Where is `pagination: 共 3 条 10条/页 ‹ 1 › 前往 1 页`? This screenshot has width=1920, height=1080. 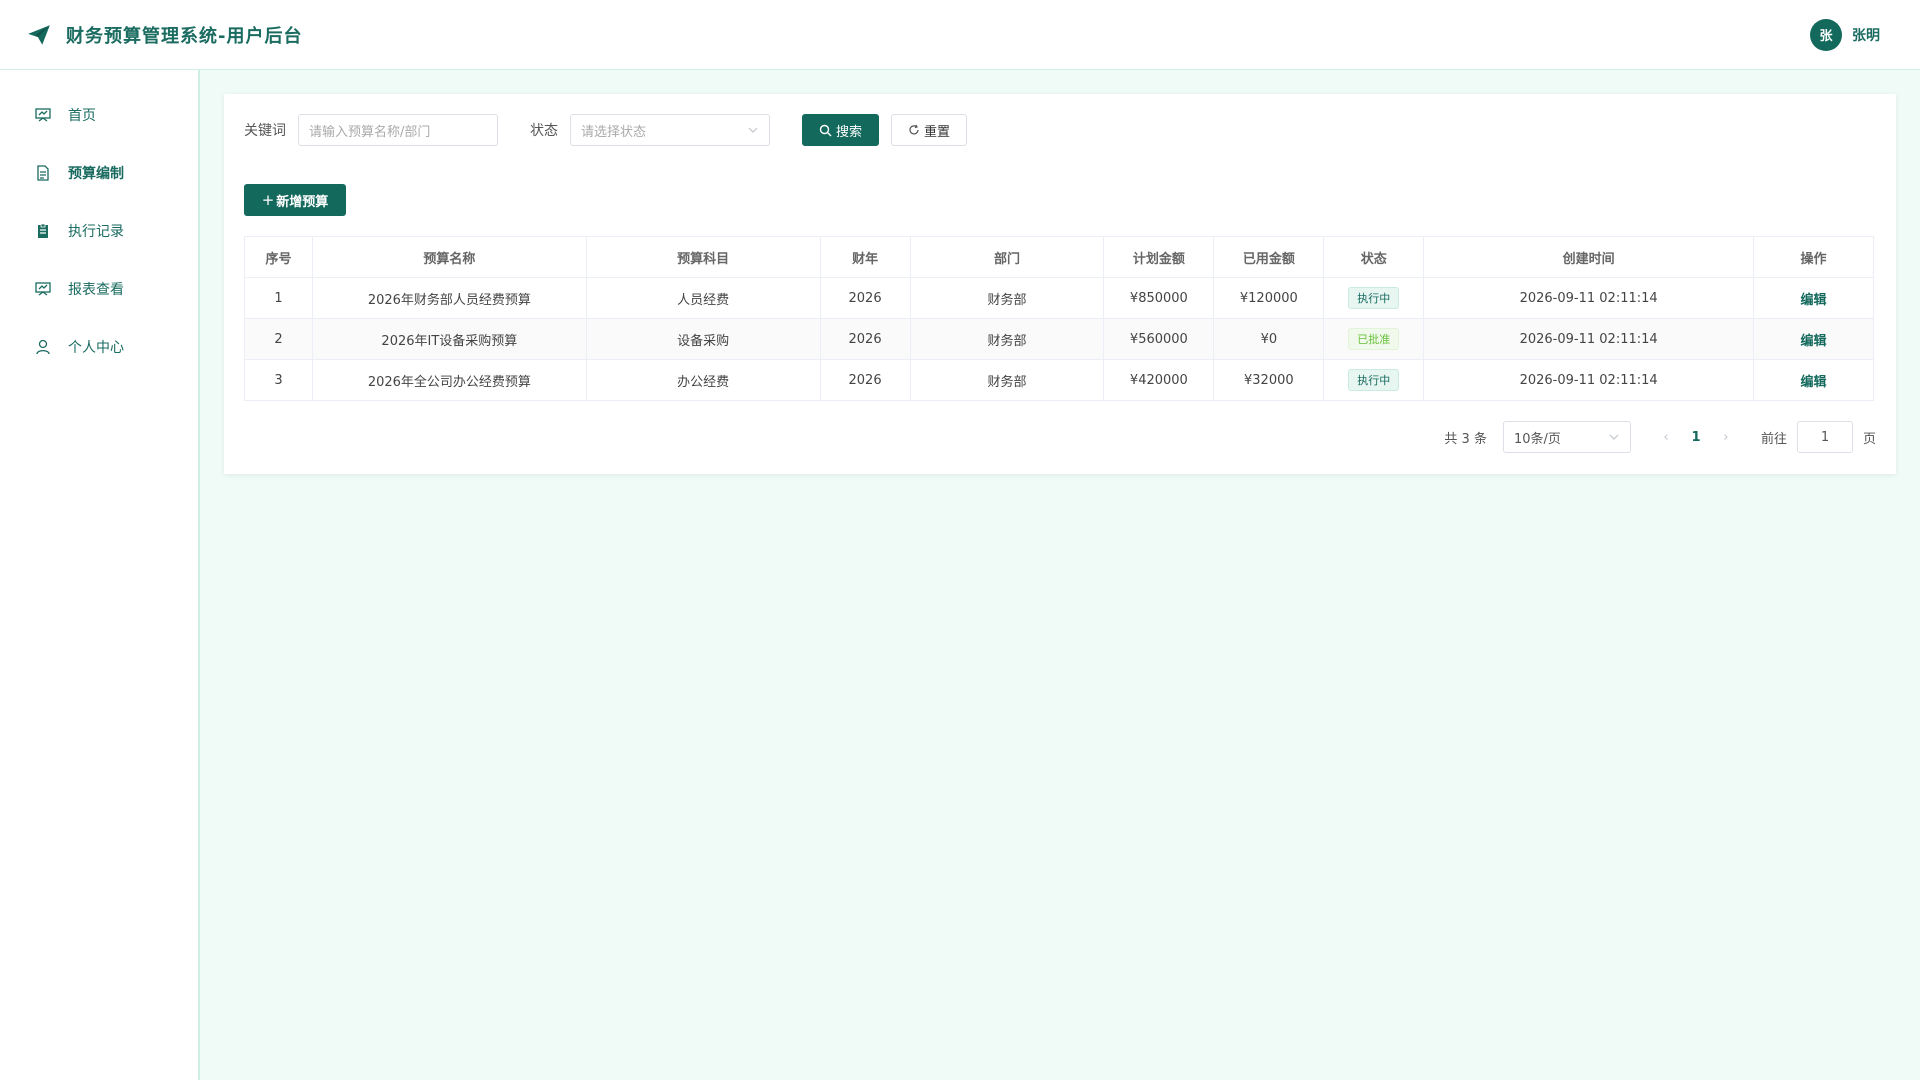
pagination: 共 3 条 10条/页 ‹ 1 › 前往 1 页 is located at coordinates (1060, 437).